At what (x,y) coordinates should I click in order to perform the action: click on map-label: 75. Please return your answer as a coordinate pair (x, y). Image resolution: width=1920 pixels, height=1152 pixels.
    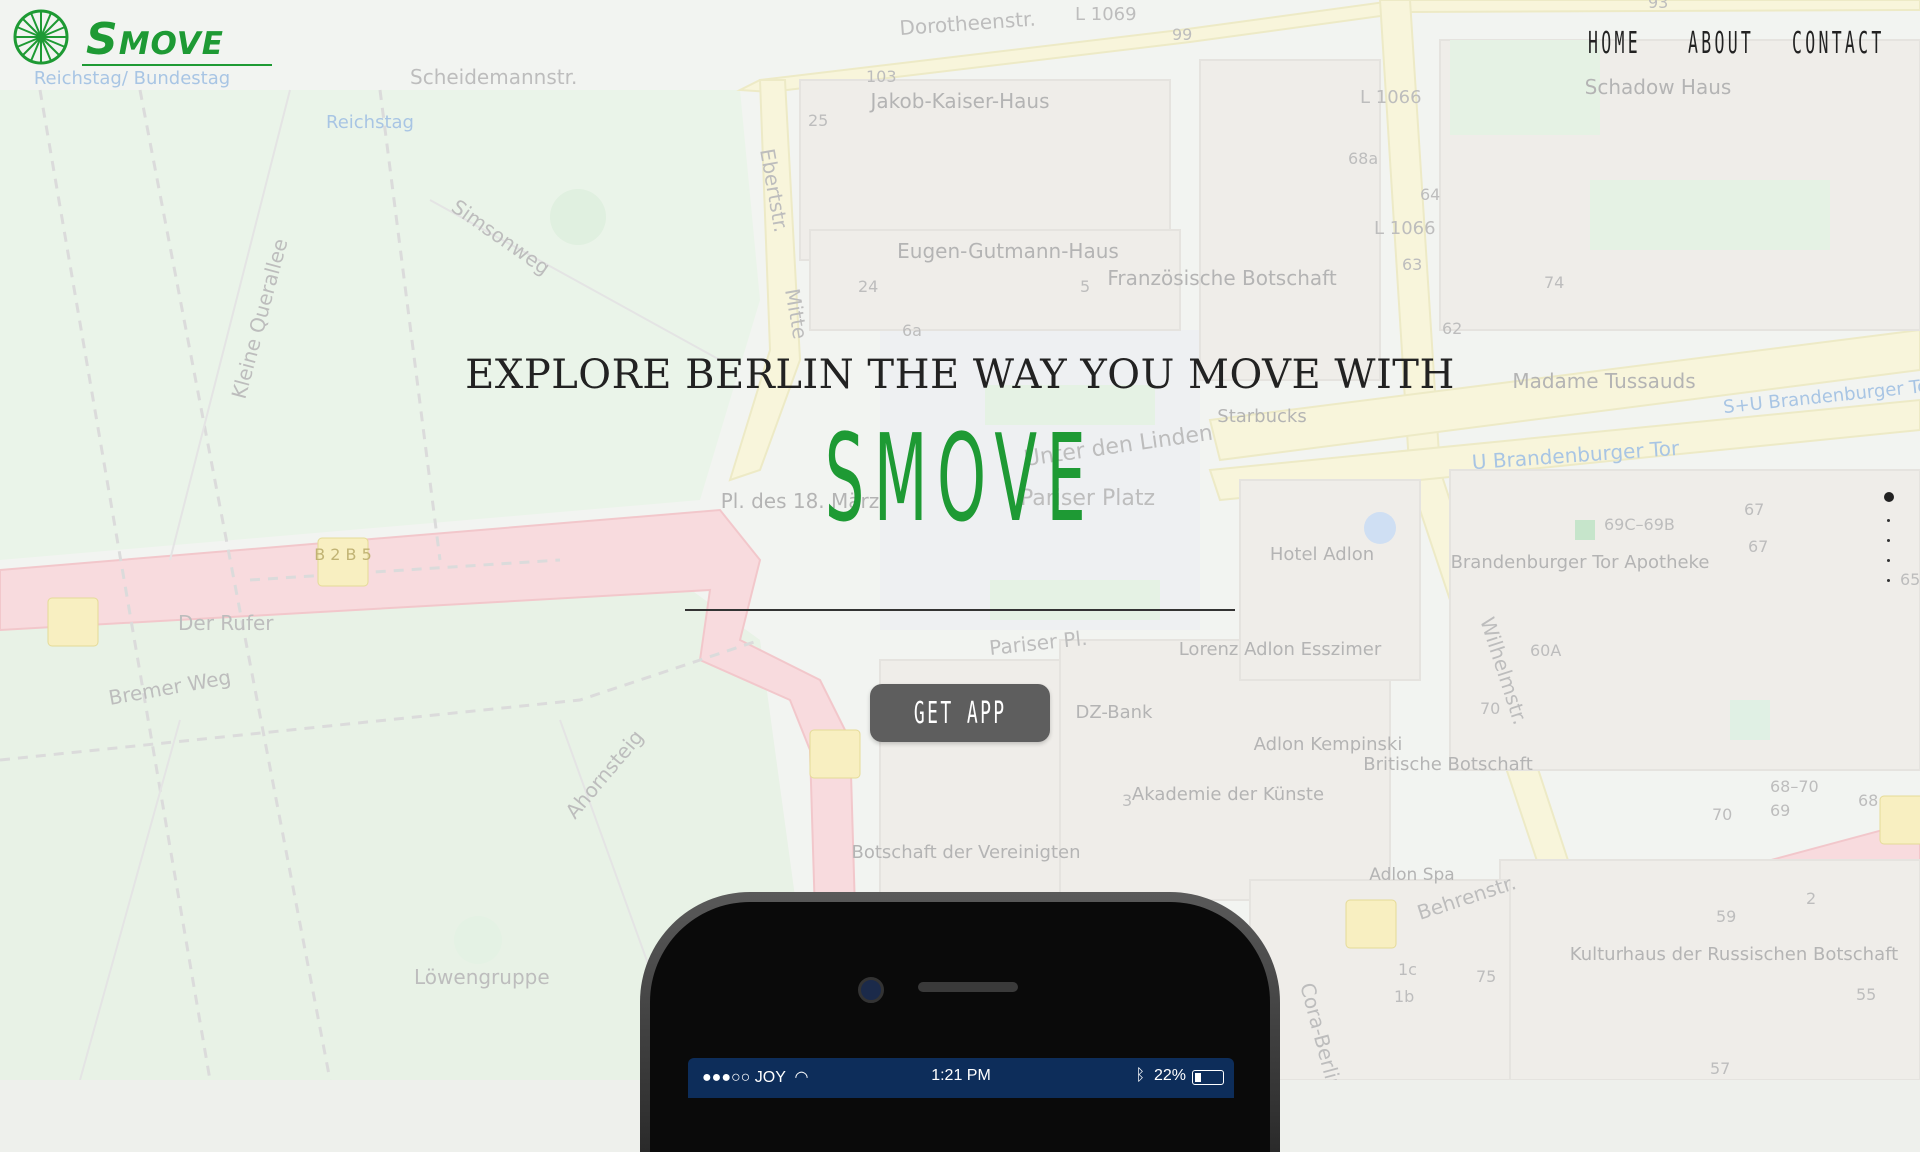
    Looking at the image, I should click on (1486, 976).